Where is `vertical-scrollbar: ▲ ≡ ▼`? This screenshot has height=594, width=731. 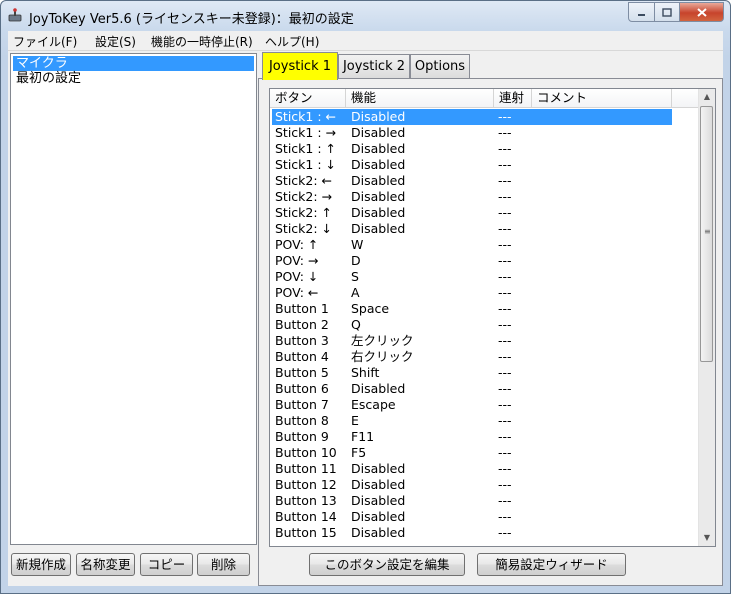
vertical-scrollbar: ▲ ≡ ▼ is located at coordinates (706, 317).